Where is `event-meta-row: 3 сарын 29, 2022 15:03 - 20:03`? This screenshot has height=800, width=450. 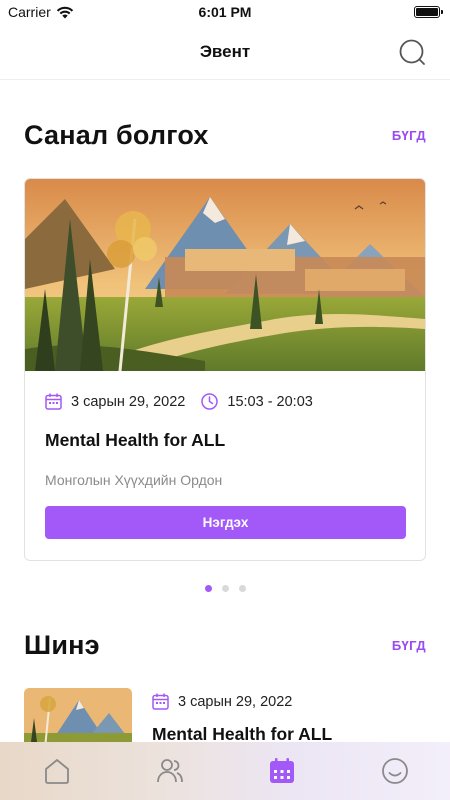
event-meta-row: 3 сарын 29, 2022 15:03 - 20:03 is located at coordinates (179, 401).